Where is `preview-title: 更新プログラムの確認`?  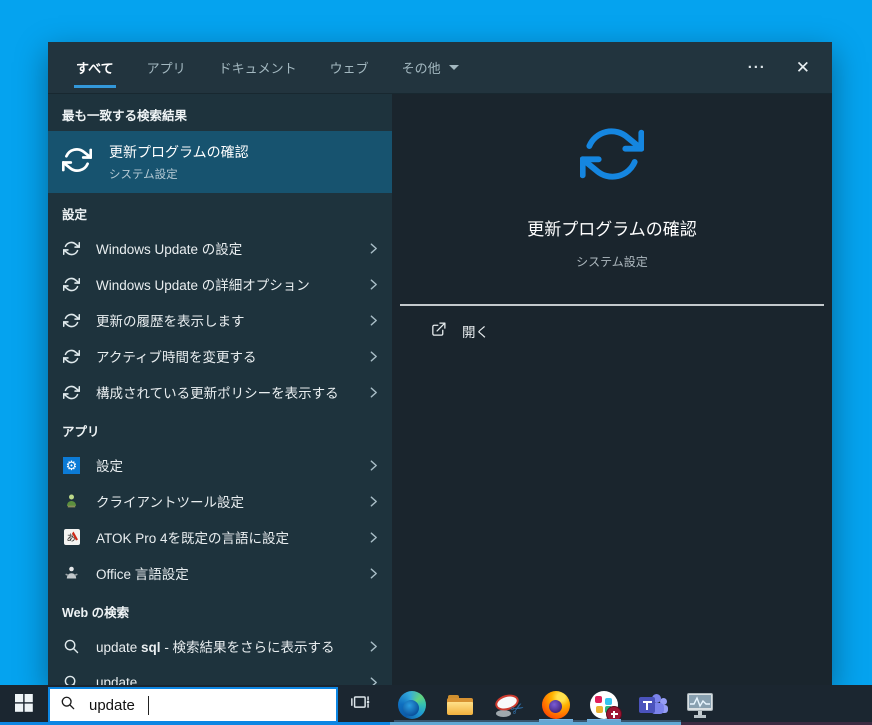 preview-title: 更新プログラムの確認 is located at coordinates (612, 229).